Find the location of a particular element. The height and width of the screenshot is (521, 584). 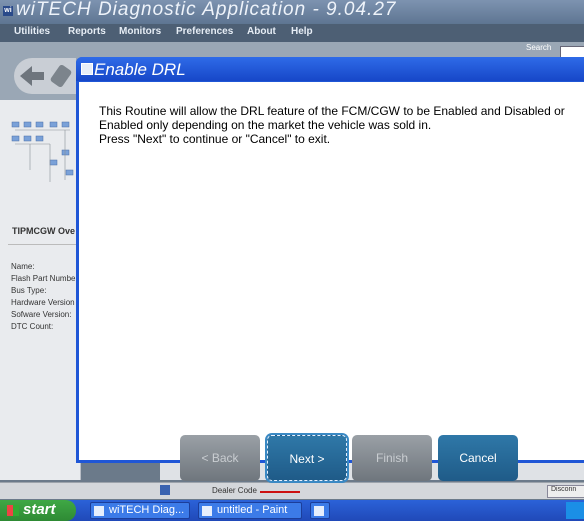

witech-task-icon is located at coordinates (99, 511).